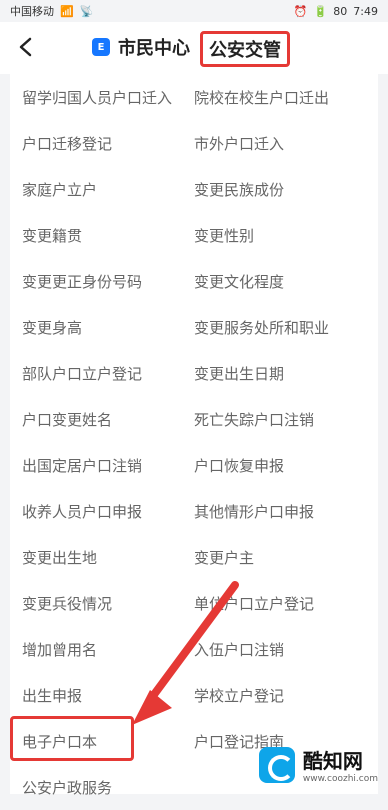  Describe the element at coordinates (102, 603) in the screenshot. I see `list-item: 变更兵役情况` at that location.